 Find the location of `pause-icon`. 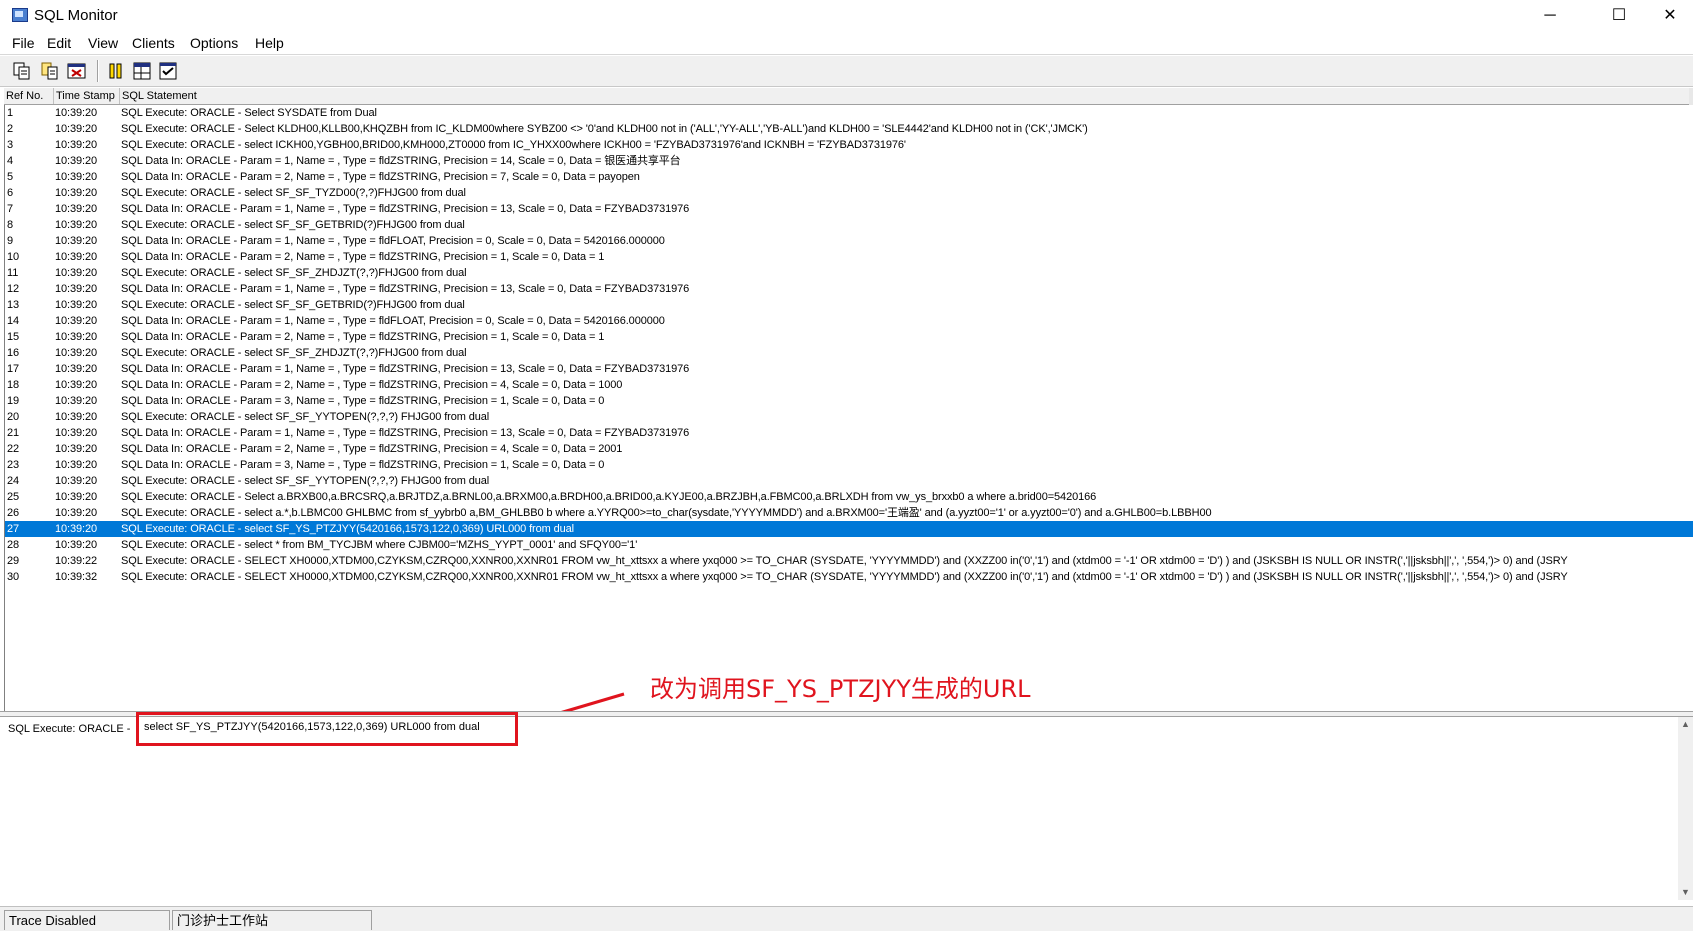

pause-icon is located at coordinates (116, 71).